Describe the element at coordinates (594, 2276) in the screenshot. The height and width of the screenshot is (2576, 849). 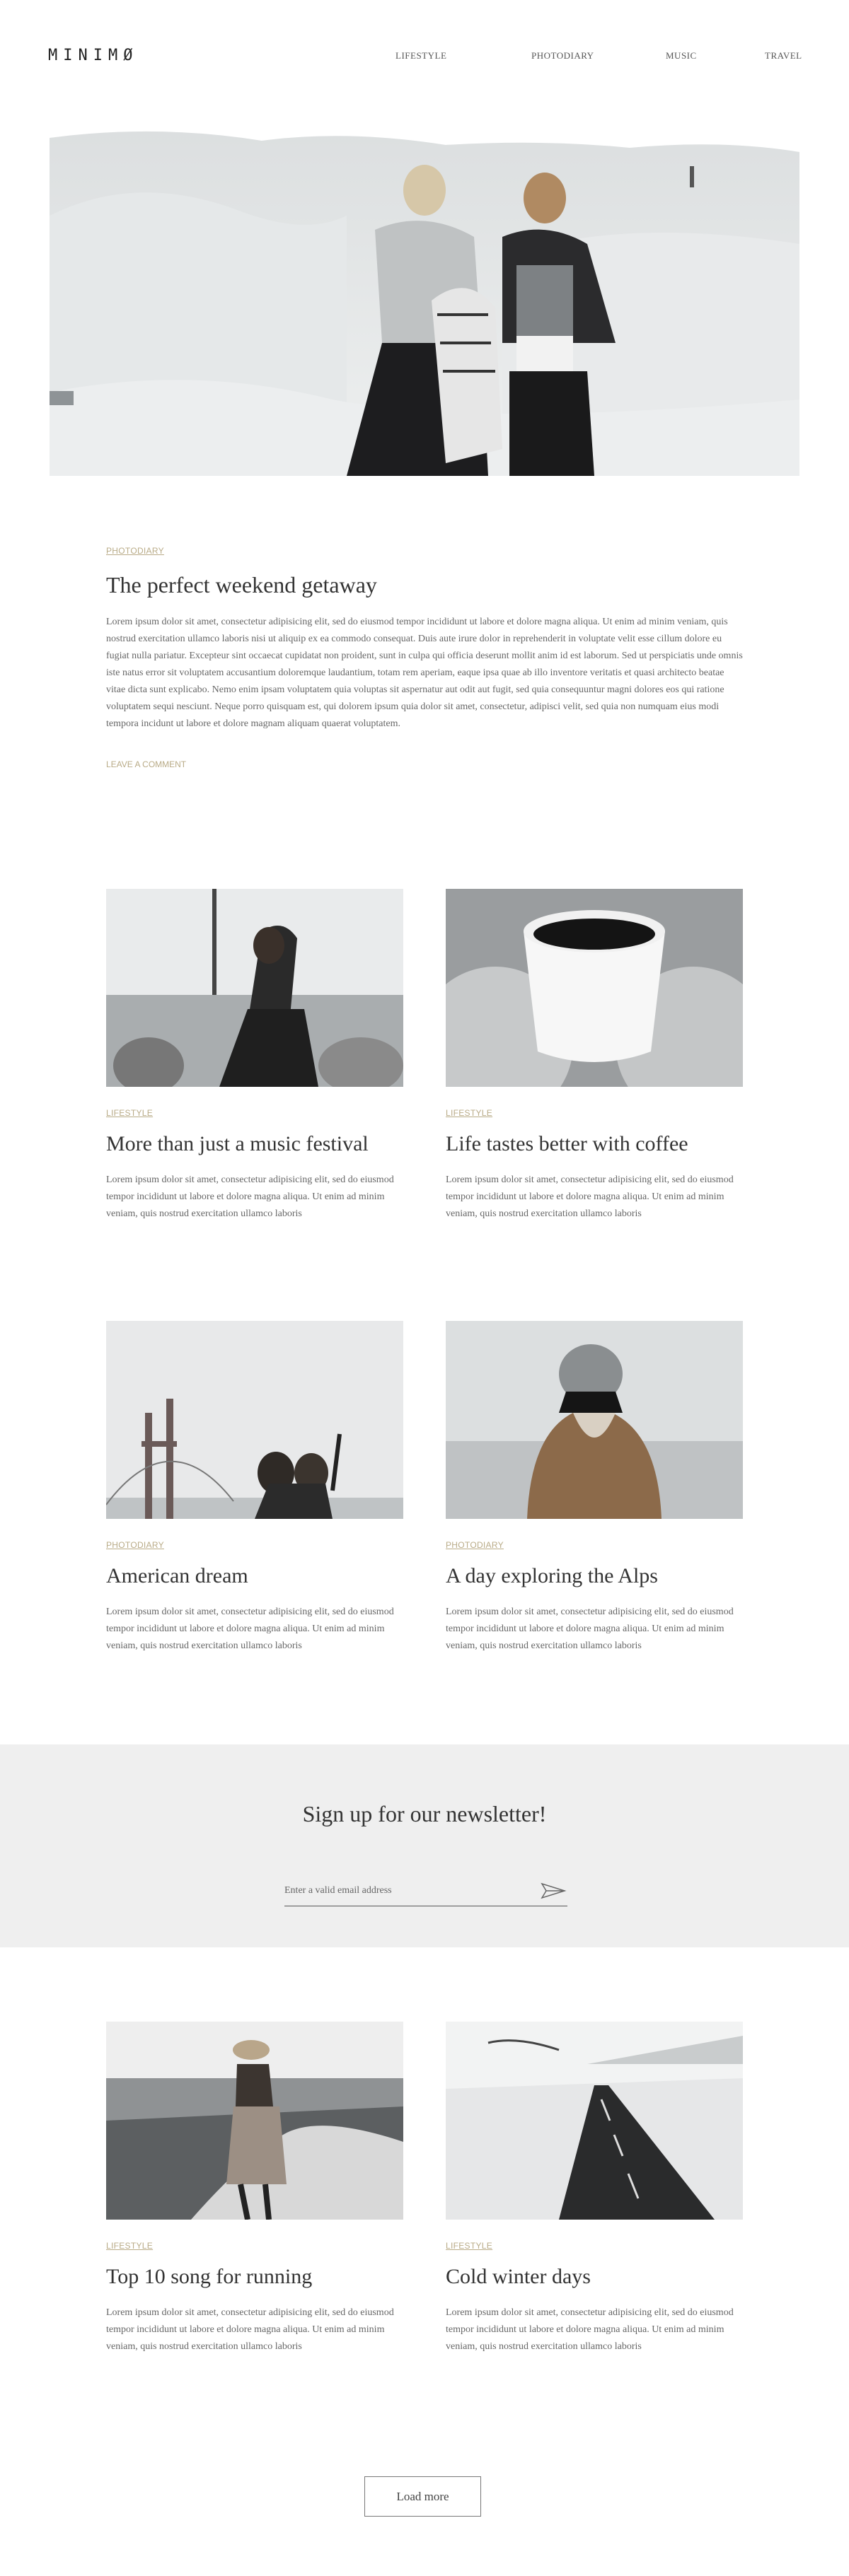
I see `post-title: Cold winter days` at that location.